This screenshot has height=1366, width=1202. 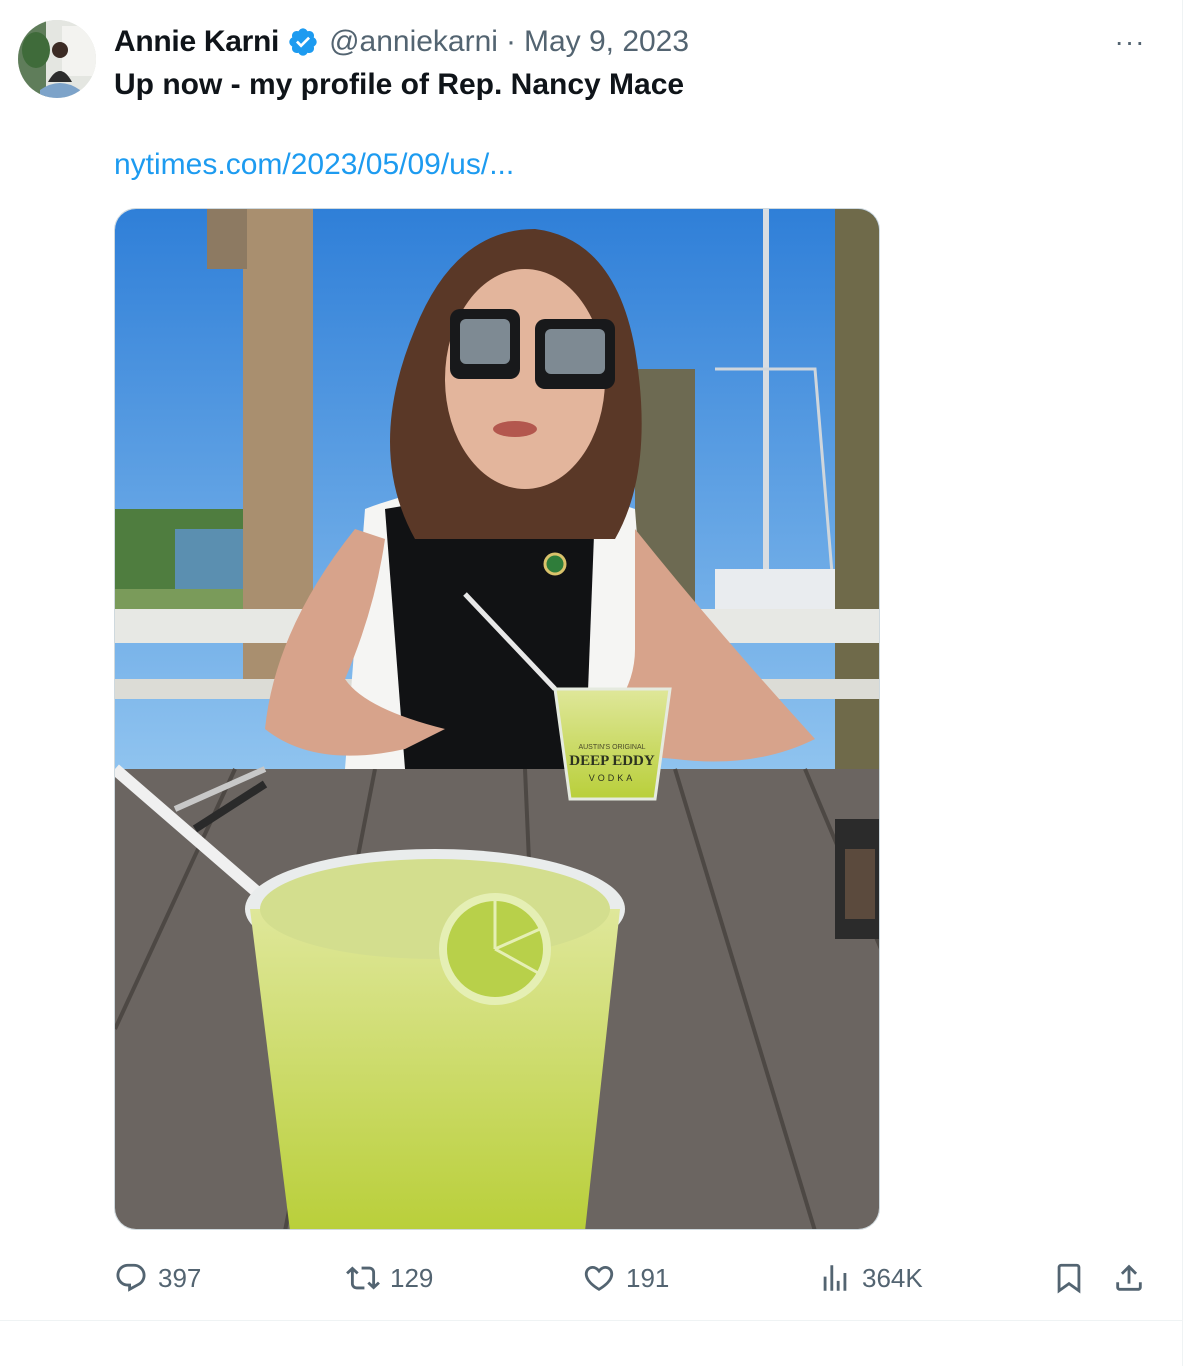 What do you see at coordinates (591, 1320) in the screenshot?
I see `tweet-divider` at bounding box center [591, 1320].